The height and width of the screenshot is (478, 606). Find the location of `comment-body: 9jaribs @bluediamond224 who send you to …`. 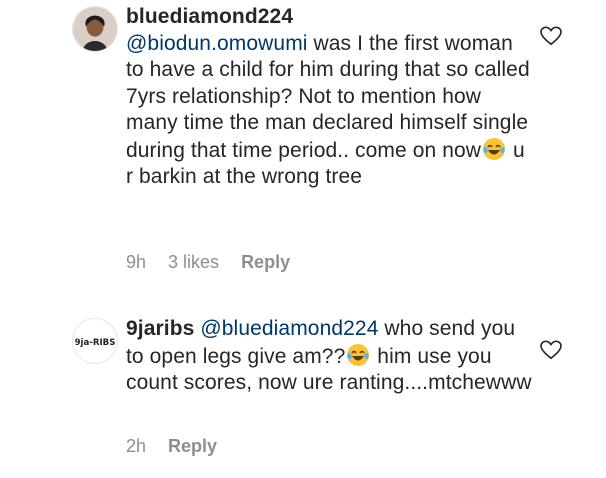

comment-body: 9jaribs @bluediamond224 who send you to … is located at coordinates (331, 356).